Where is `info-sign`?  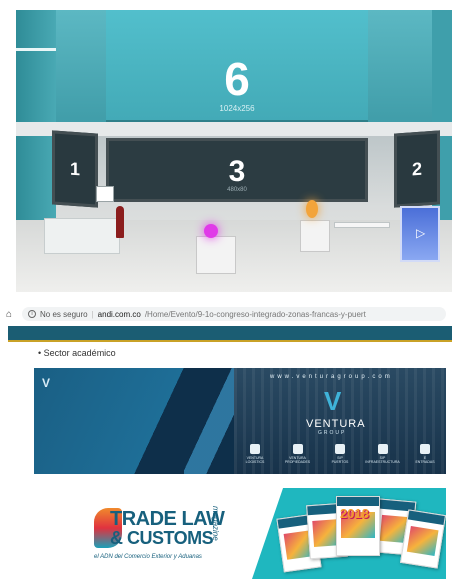
info-sign is located at coordinates (105, 194).